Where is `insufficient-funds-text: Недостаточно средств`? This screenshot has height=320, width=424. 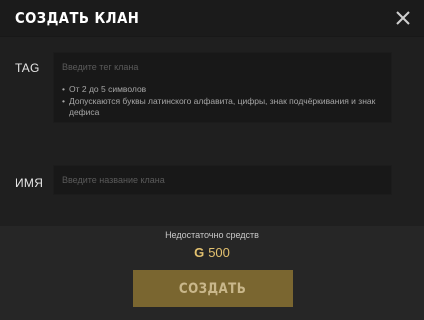 insufficient-funds-text: Недостаточно средств is located at coordinates (212, 235).